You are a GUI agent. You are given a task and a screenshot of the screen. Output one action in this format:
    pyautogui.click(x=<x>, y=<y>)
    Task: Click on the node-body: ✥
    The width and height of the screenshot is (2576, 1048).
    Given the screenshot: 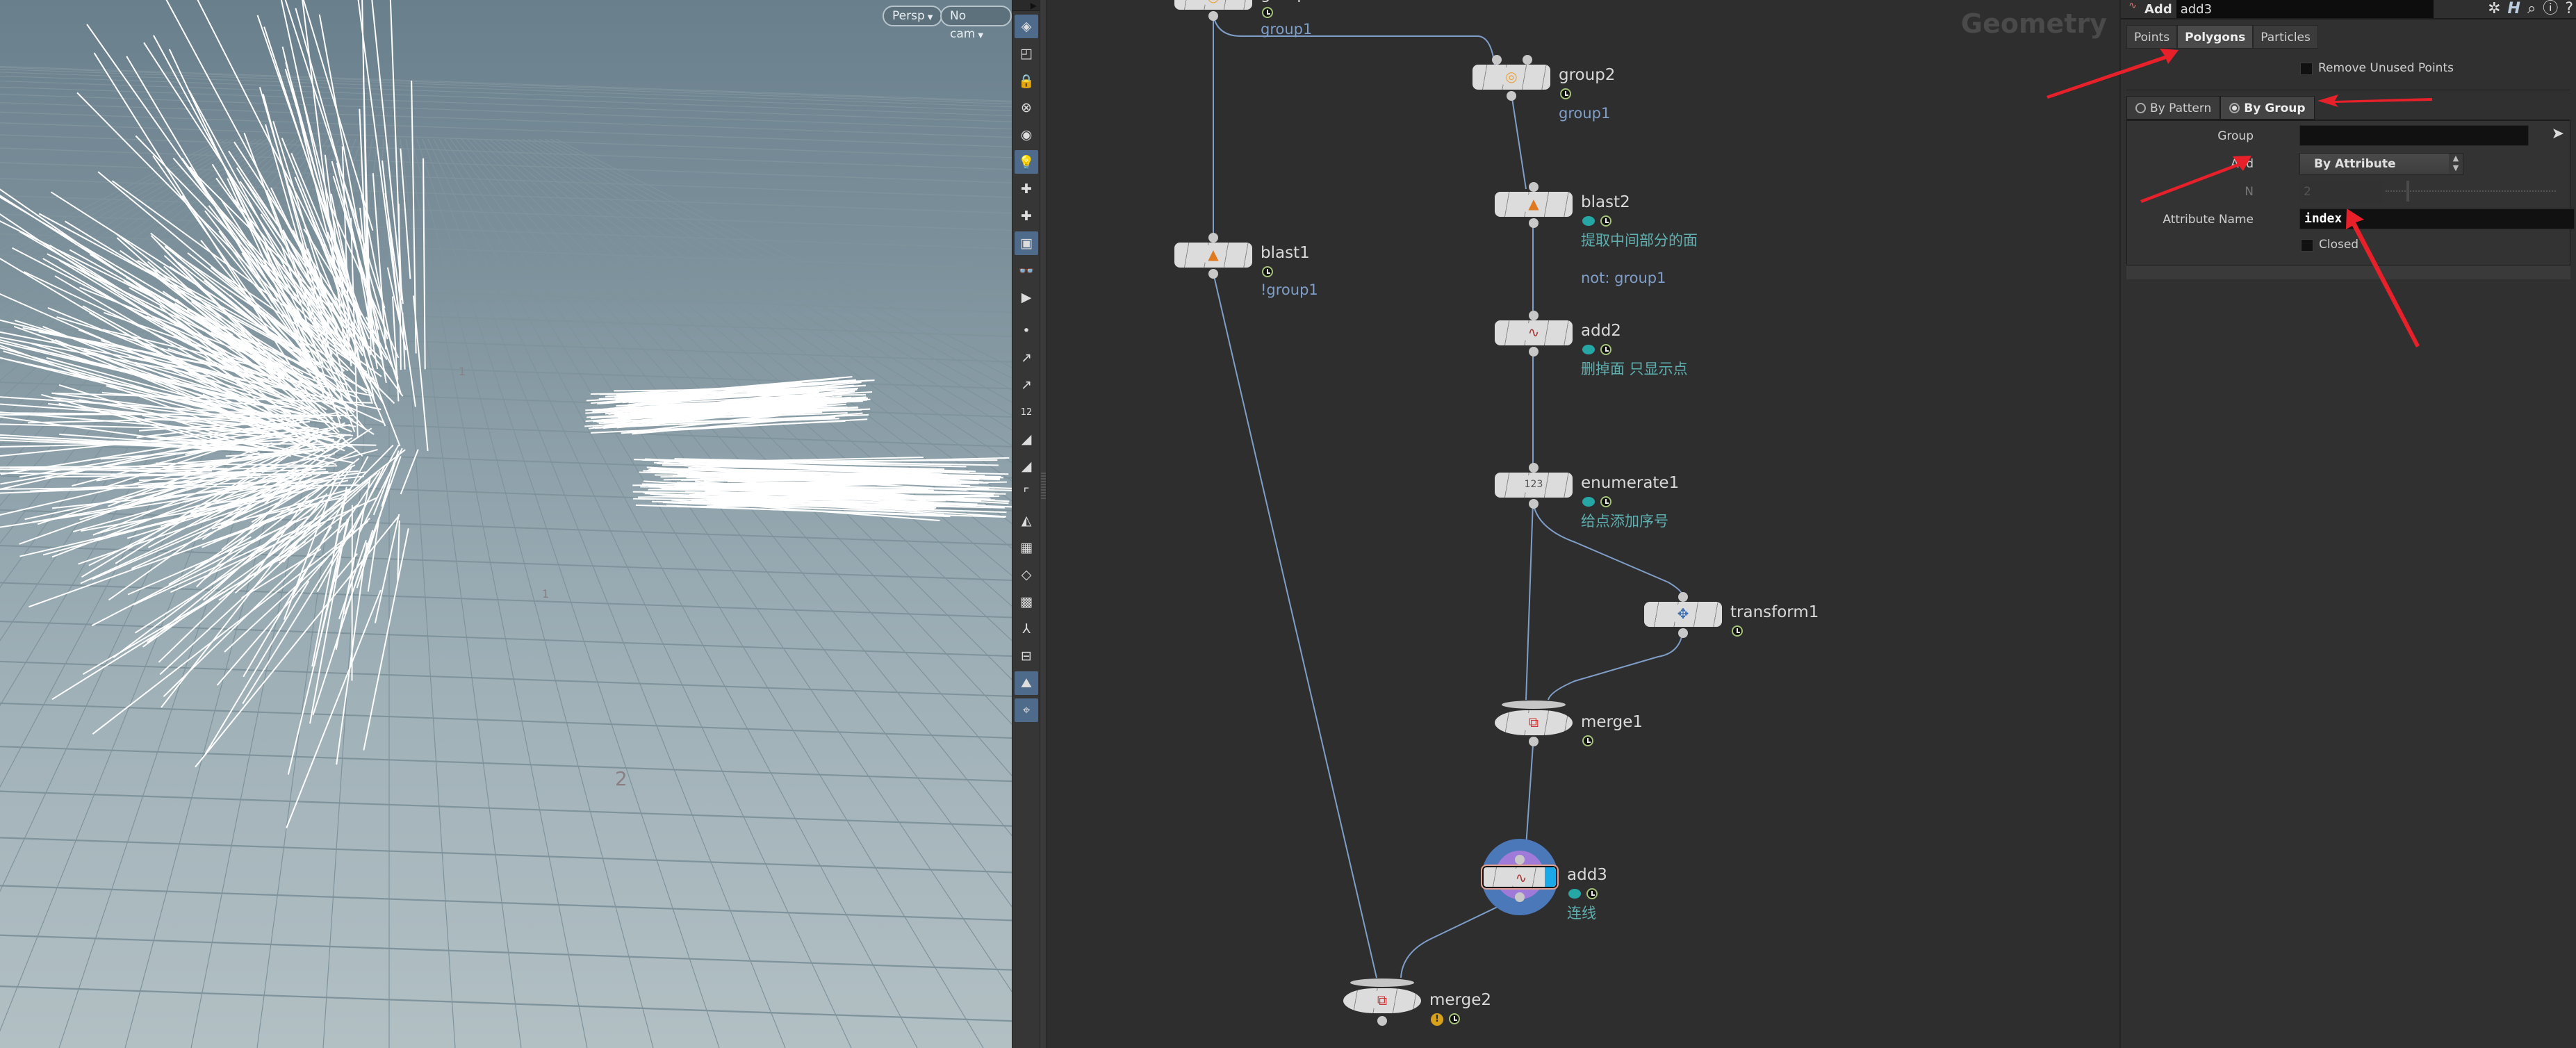 What is the action you would take?
    pyautogui.click(x=1683, y=614)
    